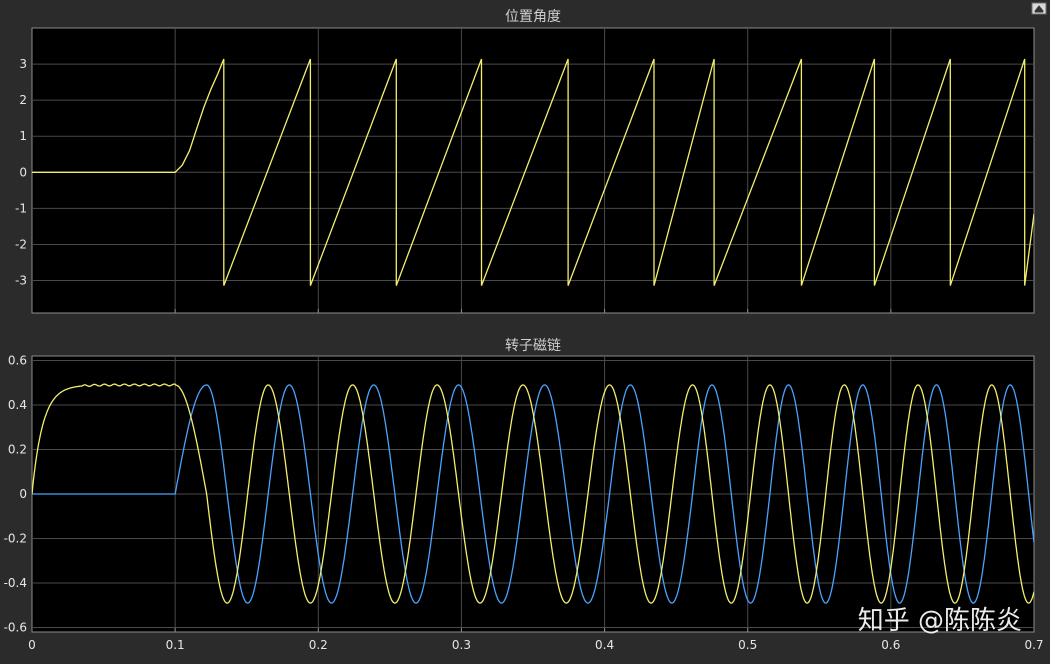 The width and height of the screenshot is (1050, 664). Describe the element at coordinates (940, 621) in the screenshot. I see `watermark-text: 知乎 @陈陈炎` at that location.